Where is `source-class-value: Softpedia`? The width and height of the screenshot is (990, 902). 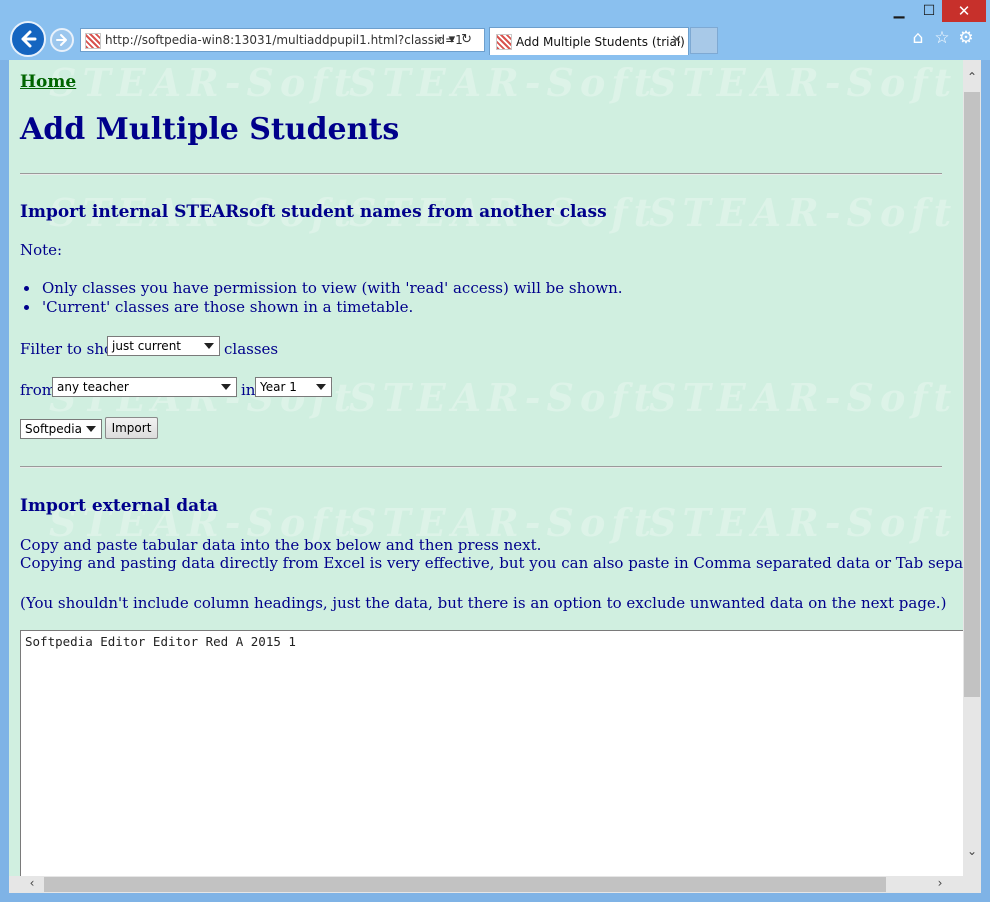 source-class-value: Softpedia is located at coordinates (53, 429).